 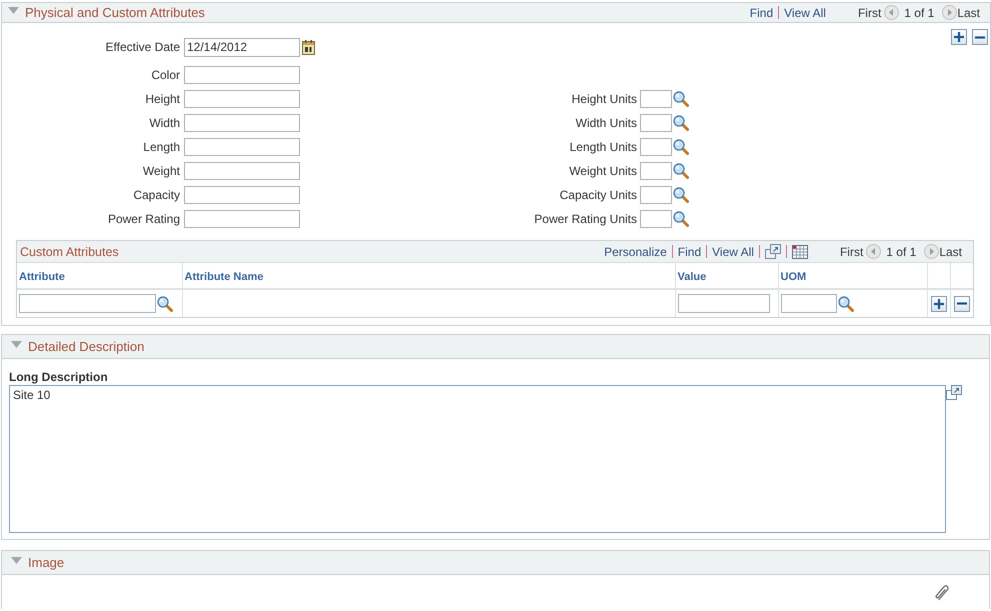 I want to click on calendar-icon, so click(x=308, y=47).